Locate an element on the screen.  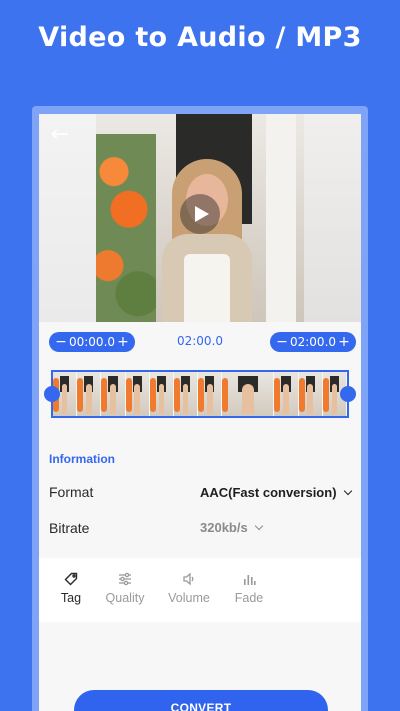
trim-start-handle is located at coordinates (52, 394).